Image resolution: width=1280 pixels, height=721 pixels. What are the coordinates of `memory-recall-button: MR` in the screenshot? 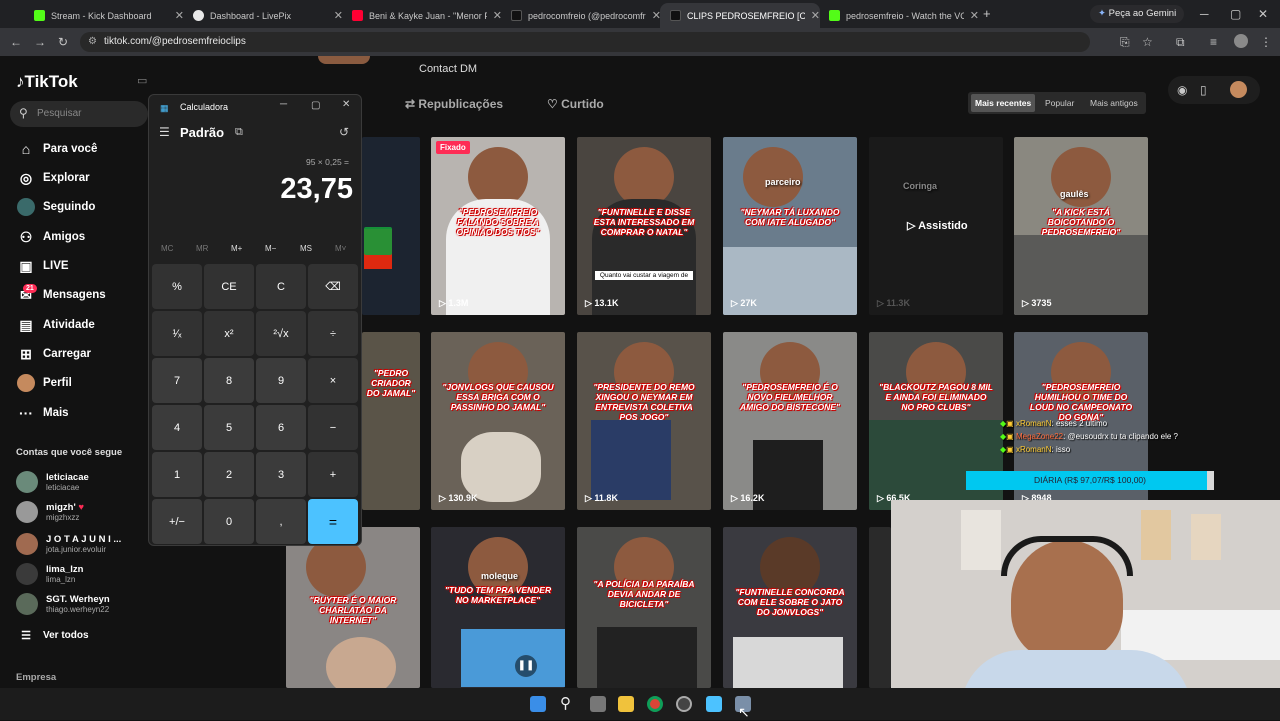 It's located at (202, 248).